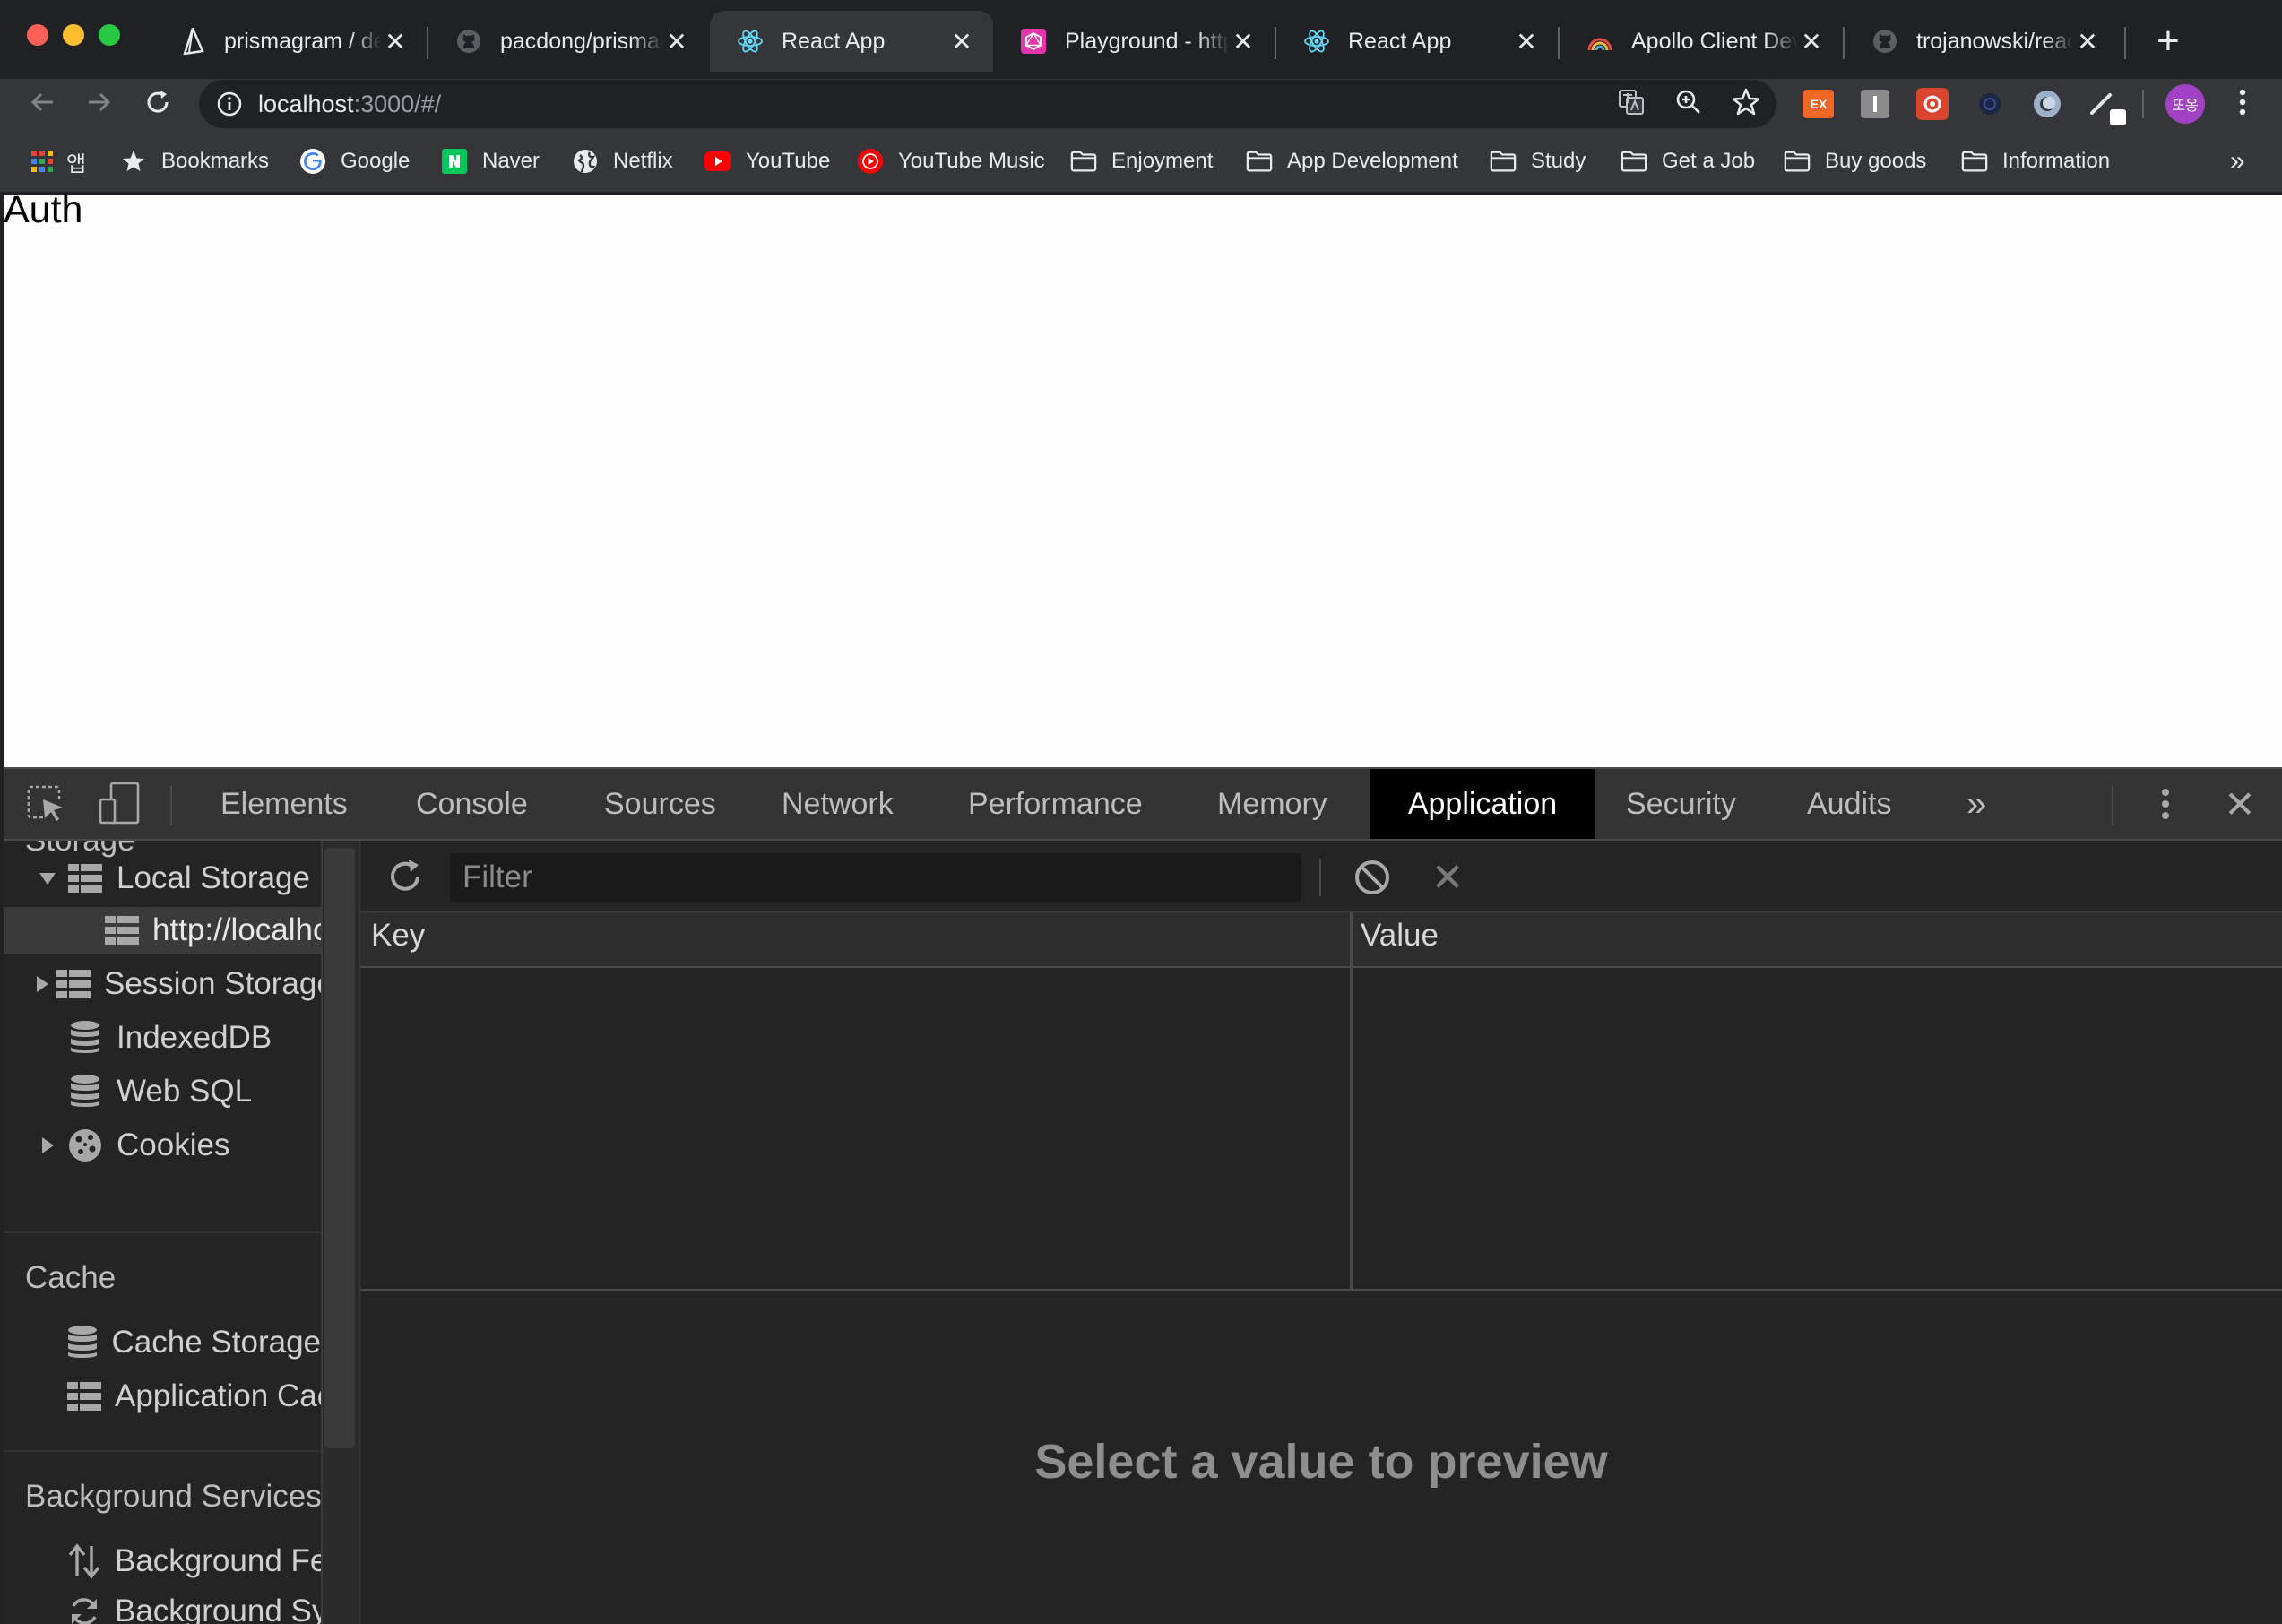  Describe the element at coordinates (85, 1038) in the screenshot. I see `database-icon` at that location.